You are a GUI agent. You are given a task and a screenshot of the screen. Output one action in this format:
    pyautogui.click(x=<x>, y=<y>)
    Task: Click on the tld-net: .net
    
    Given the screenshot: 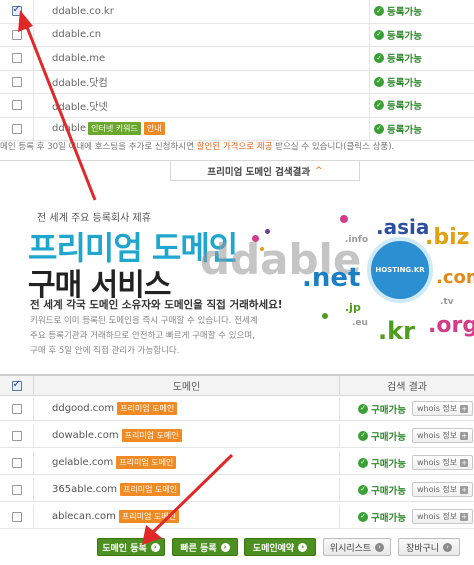 What is the action you would take?
    pyautogui.click(x=331, y=278)
    